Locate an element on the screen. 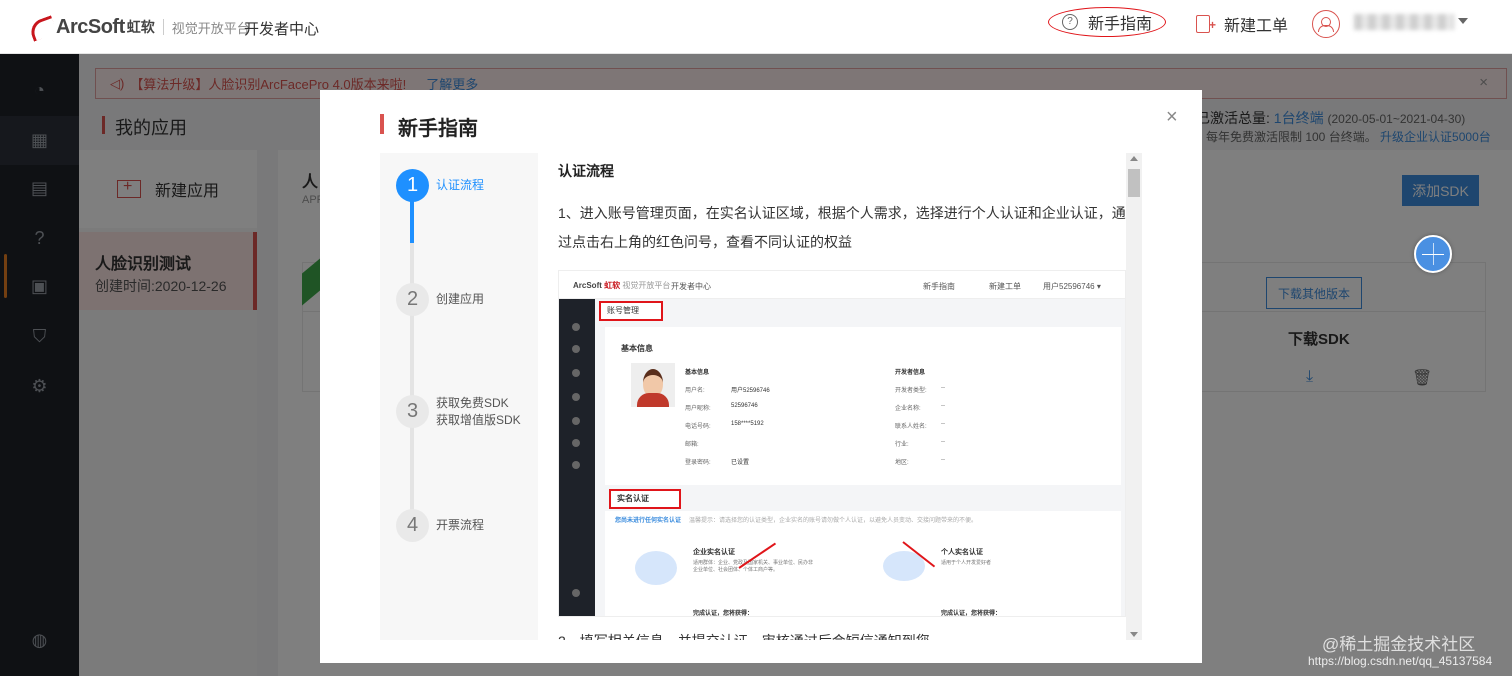  arcsoft-logo-icon is located at coordinates (42, 27).